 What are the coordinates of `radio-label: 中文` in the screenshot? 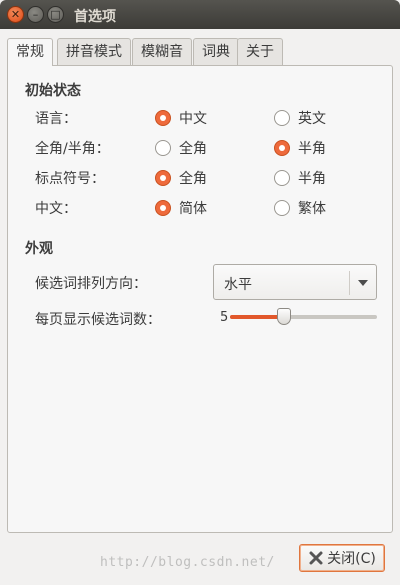 It's located at (193, 119).